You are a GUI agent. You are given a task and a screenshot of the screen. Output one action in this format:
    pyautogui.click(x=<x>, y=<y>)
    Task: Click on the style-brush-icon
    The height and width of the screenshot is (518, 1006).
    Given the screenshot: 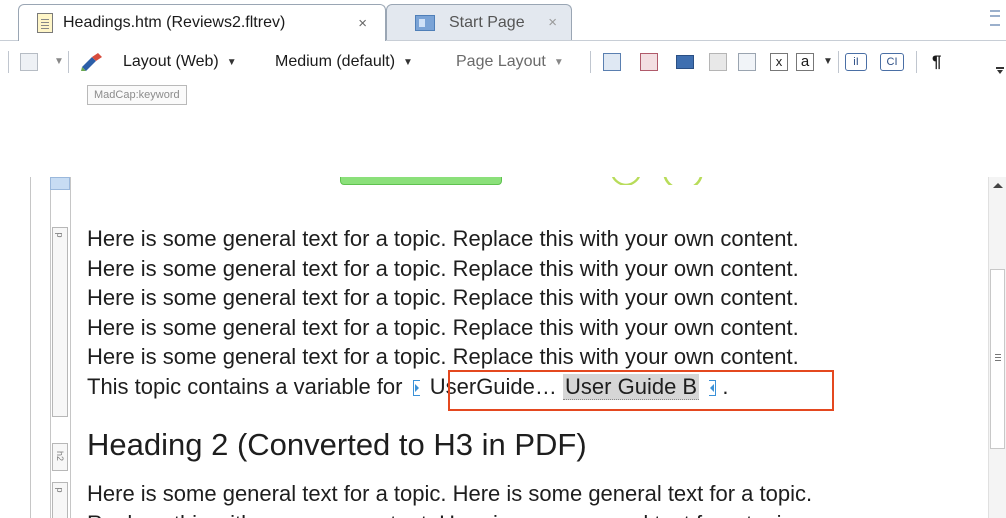 What is the action you would take?
    pyautogui.click(x=93, y=62)
    